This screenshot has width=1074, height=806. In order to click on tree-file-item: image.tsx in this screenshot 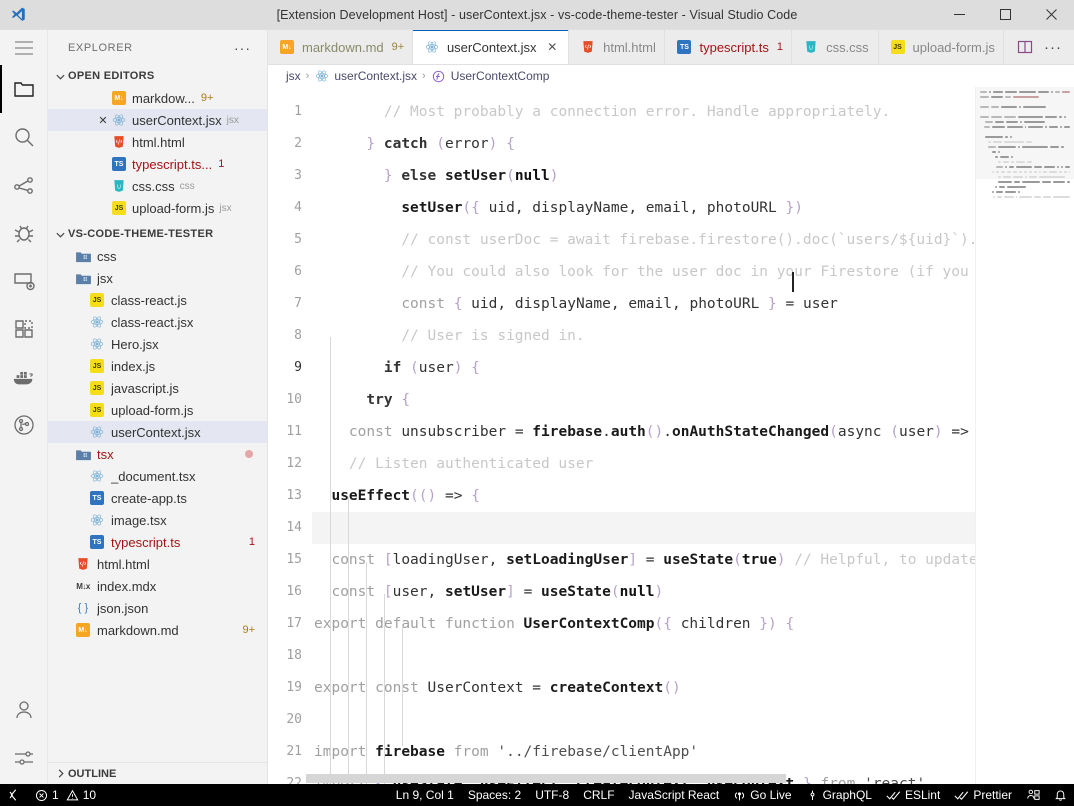, I will do `click(157, 520)`.